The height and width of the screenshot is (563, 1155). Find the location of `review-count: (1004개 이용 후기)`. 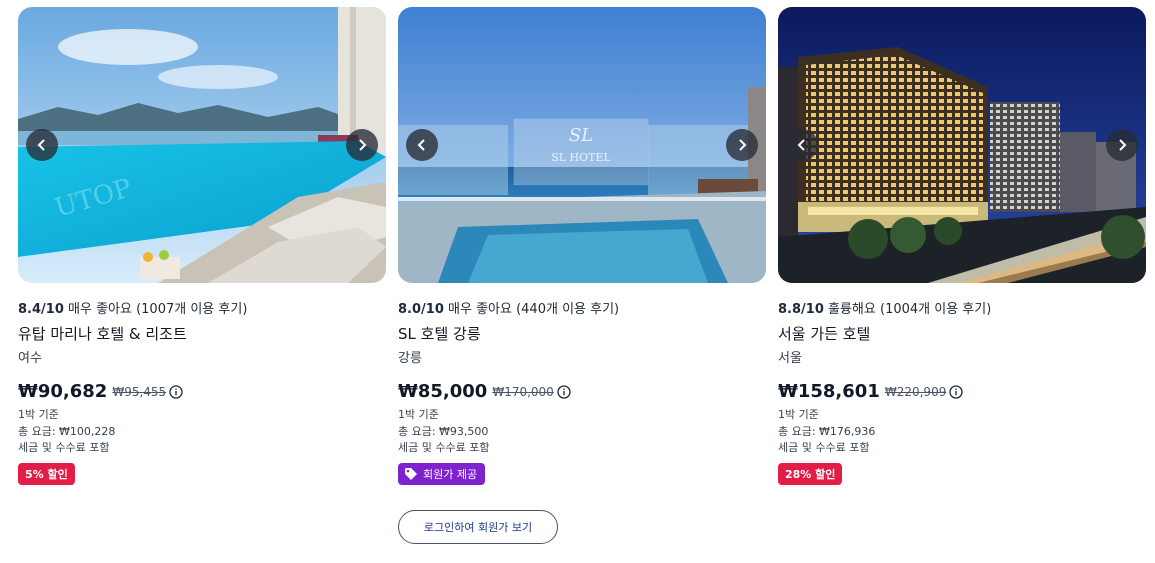

review-count: (1004개 이용 후기) is located at coordinates (936, 309).